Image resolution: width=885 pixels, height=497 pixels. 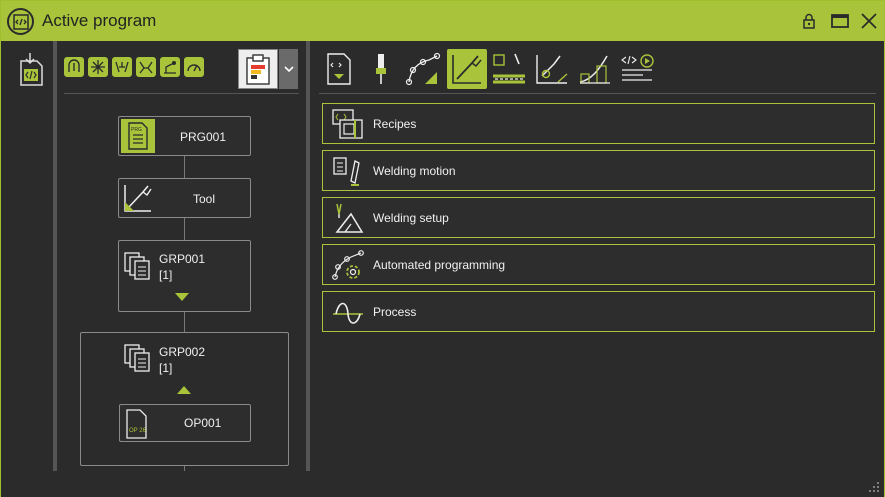 I want to click on maximize-icon, so click(x=840, y=21).